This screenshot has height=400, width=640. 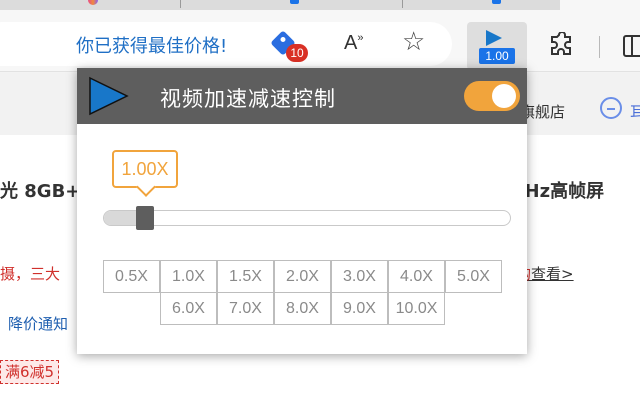 What do you see at coordinates (561, 43) in the screenshot?
I see `puzzle-icon-svg` at bounding box center [561, 43].